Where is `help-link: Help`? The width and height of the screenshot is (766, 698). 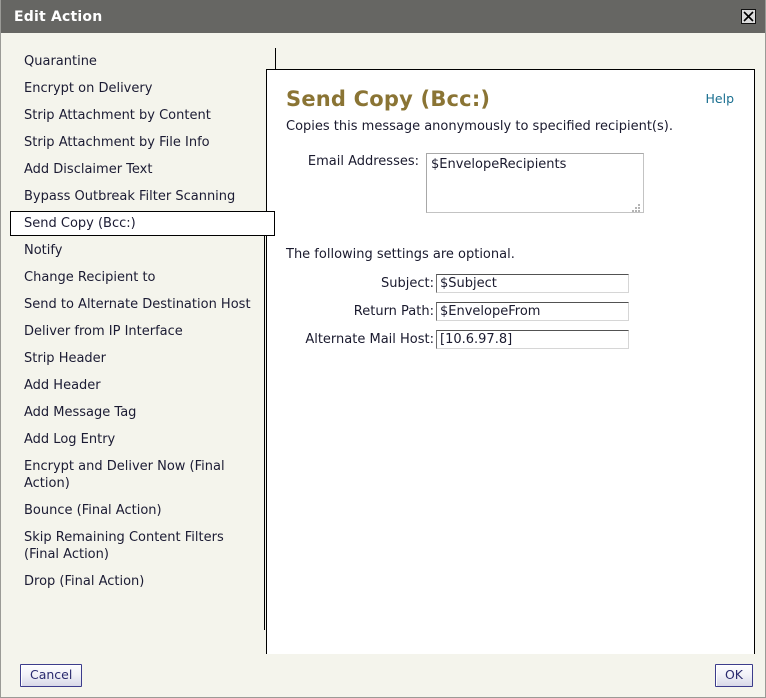
help-link: Help is located at coordinates (720, 96).